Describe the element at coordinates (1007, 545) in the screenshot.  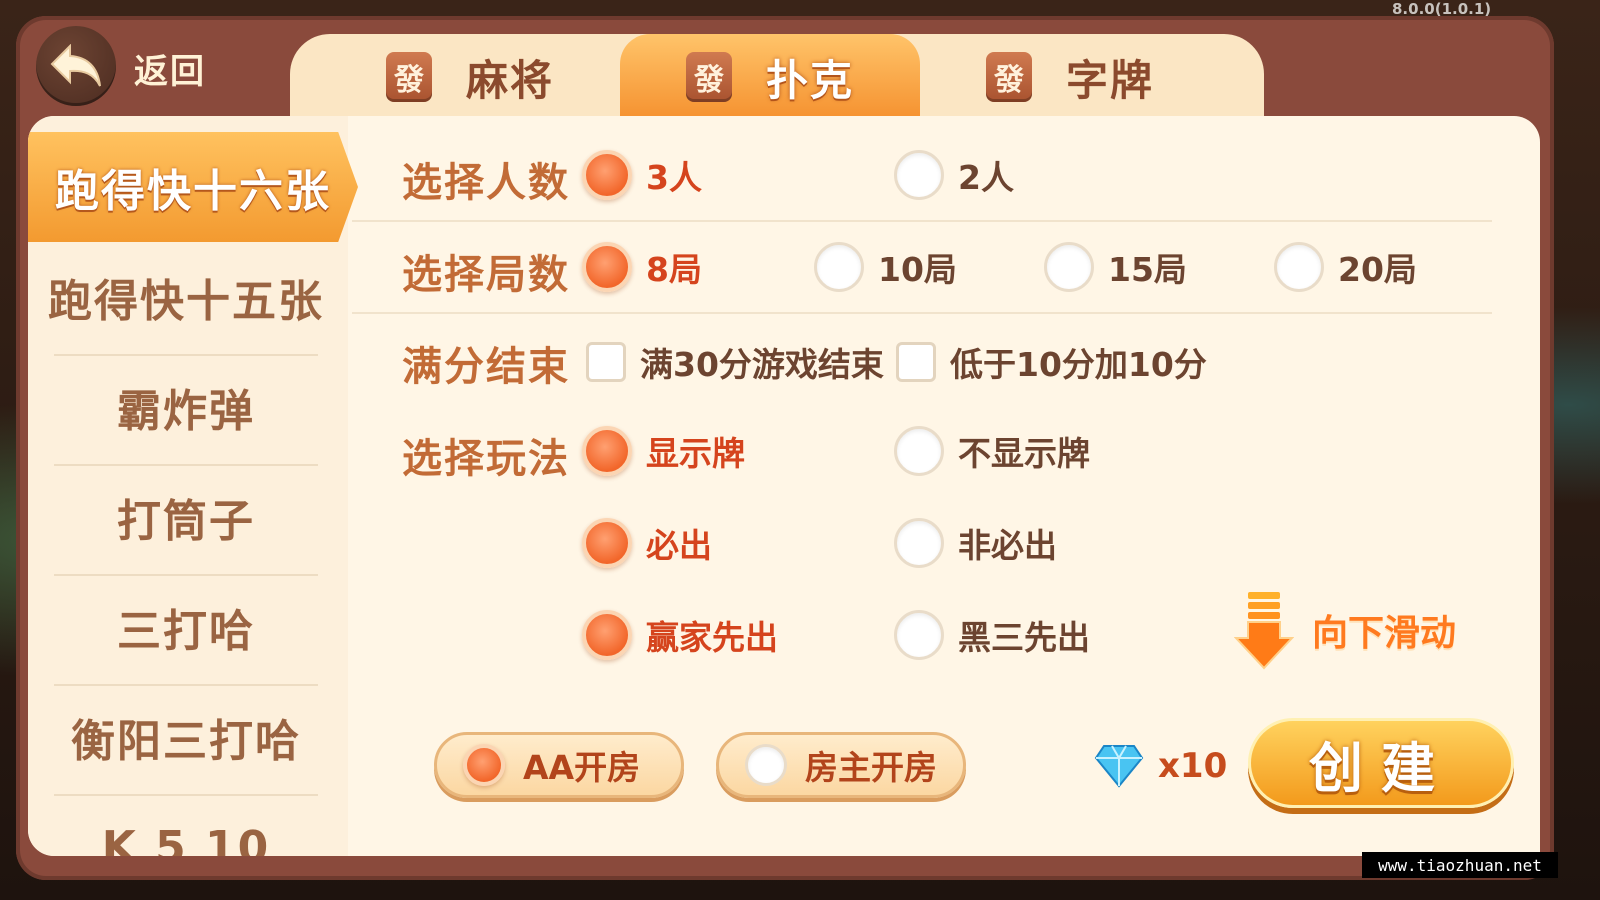
I see `option-label: 非必出` at that location.